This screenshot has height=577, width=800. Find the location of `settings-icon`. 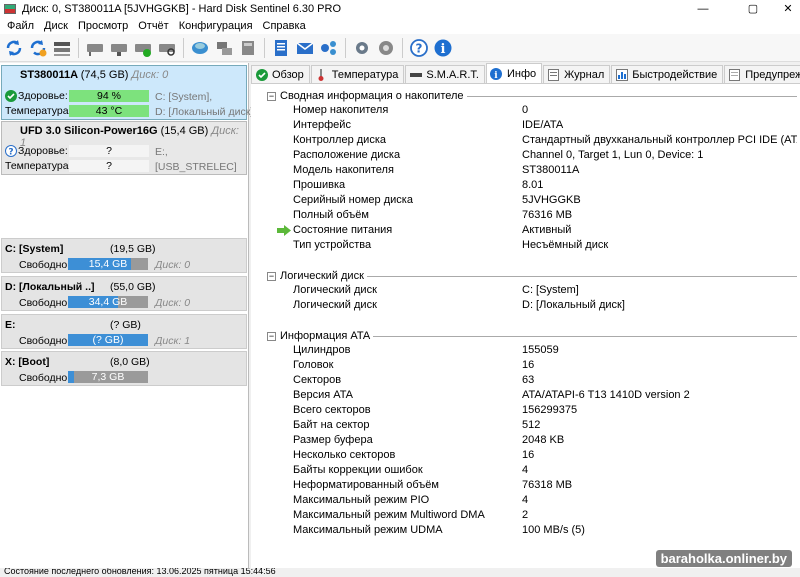

settings-icon is located at coordinates (362, 48).